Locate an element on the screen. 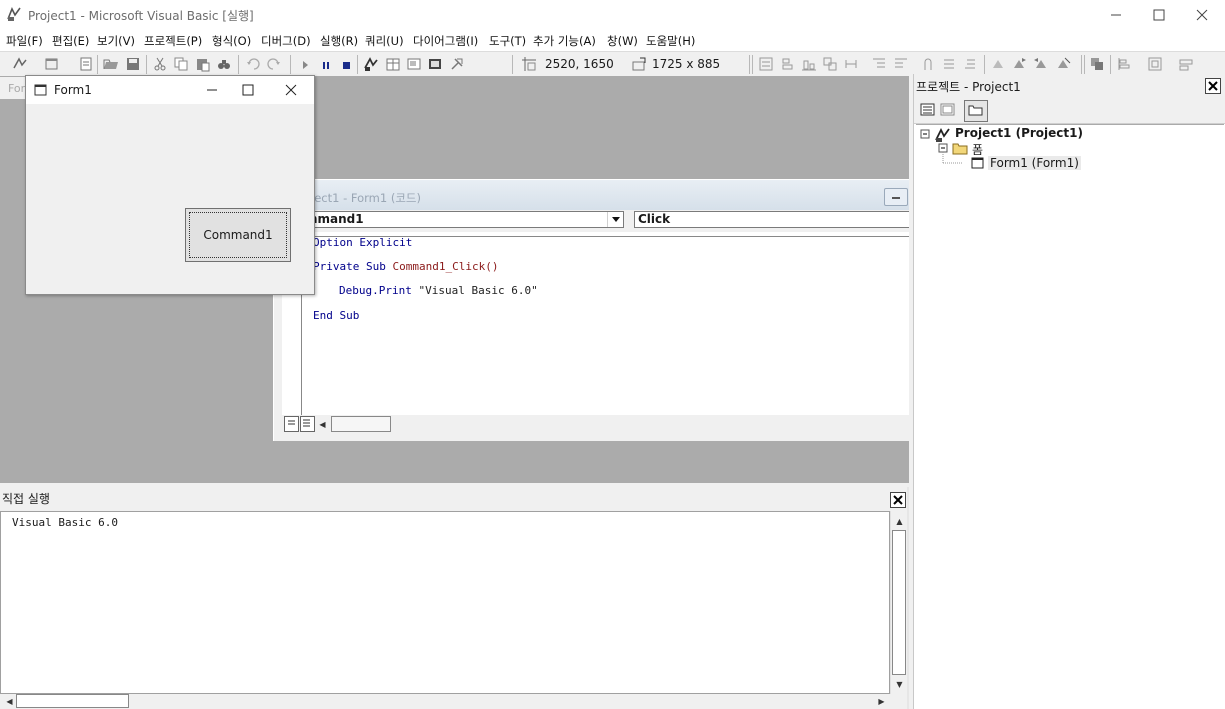 The height and width of the screenshot is (709, 1225). object-combo: mmand1 is located at coordinates (463, 219).